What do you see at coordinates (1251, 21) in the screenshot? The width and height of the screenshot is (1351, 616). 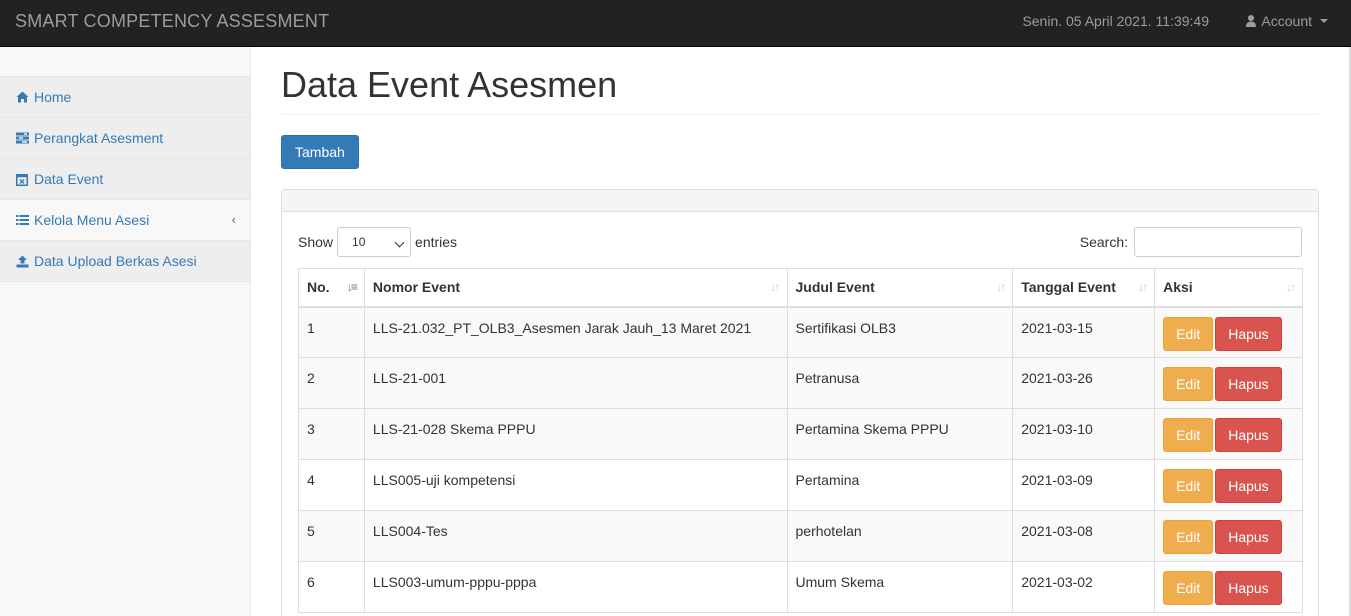 I see `user-icon` at bounding box center [1251, 21].